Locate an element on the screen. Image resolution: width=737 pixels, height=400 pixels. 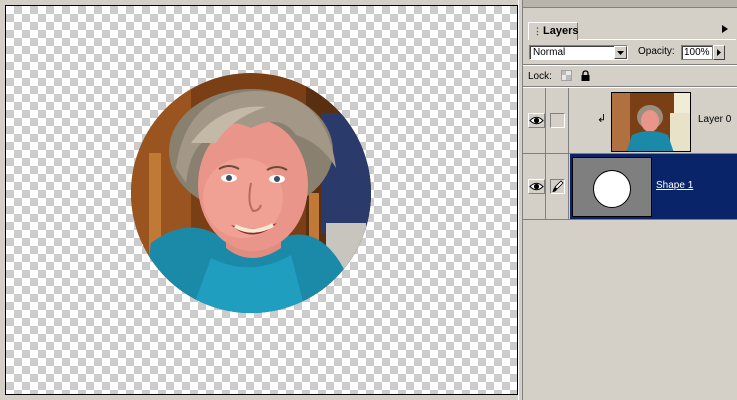
lock-transparency-checkbox is located at coordinates (566, 75).